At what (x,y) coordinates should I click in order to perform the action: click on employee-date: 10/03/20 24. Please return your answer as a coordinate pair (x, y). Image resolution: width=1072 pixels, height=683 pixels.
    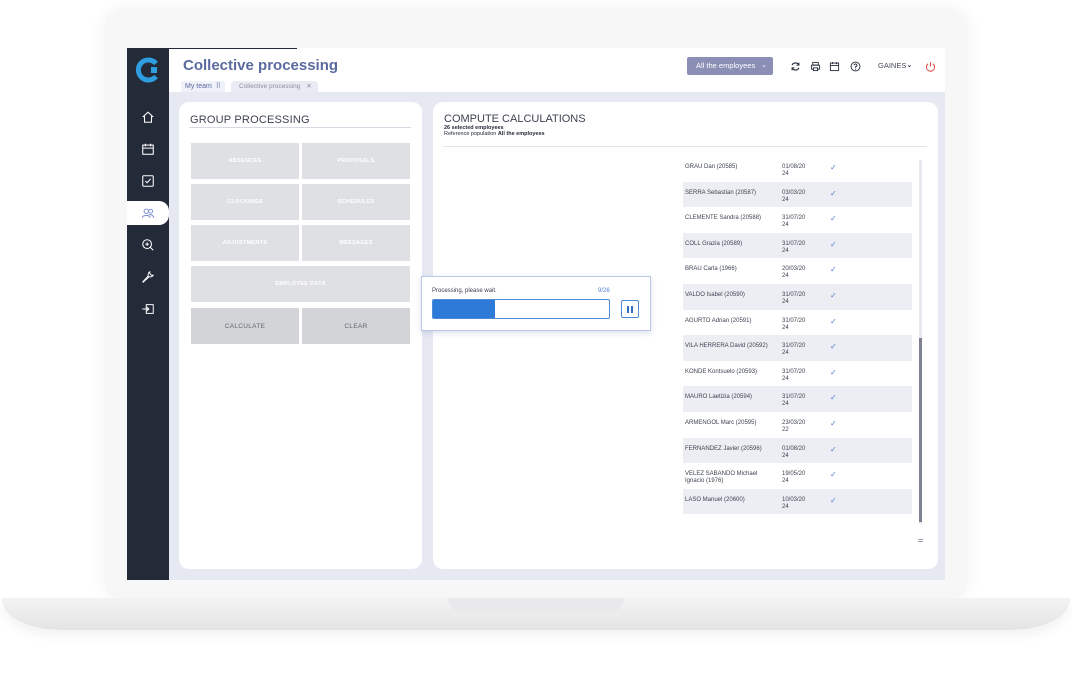
    Looking at the image, I should click on (794, 503).